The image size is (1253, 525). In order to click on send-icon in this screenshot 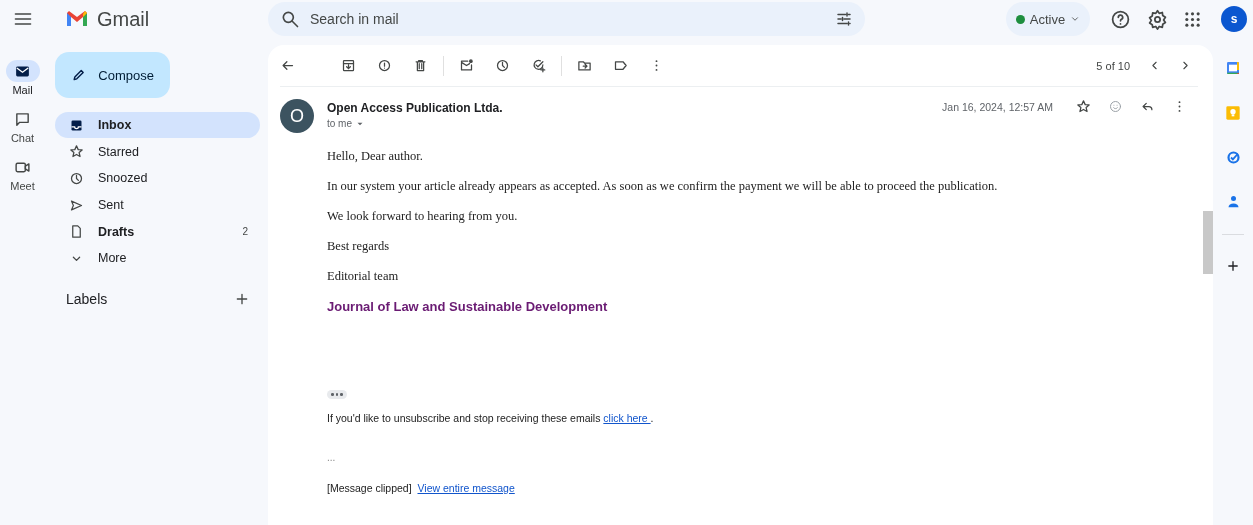, I will do `click(76, 205)`.